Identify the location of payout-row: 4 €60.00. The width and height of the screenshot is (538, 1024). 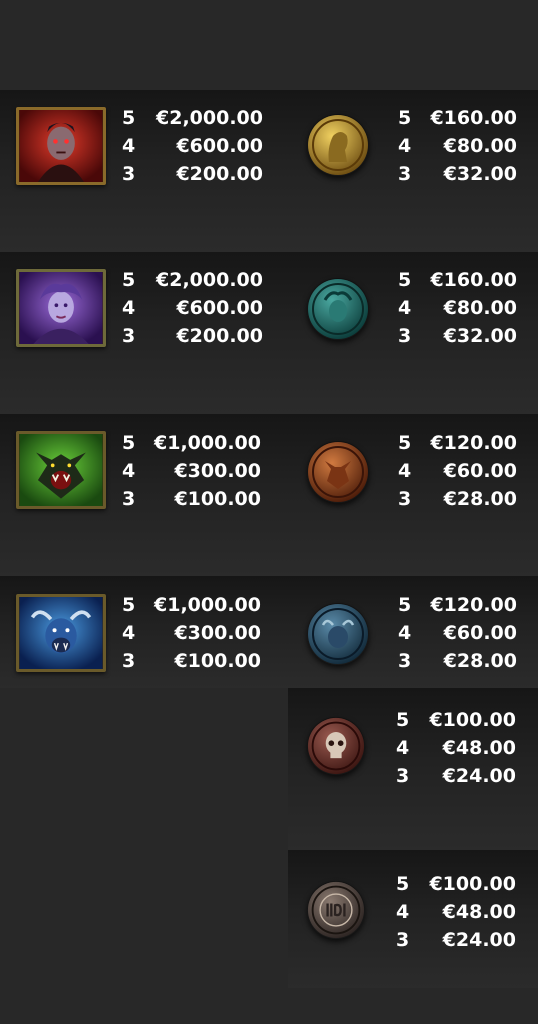
(457, 633).